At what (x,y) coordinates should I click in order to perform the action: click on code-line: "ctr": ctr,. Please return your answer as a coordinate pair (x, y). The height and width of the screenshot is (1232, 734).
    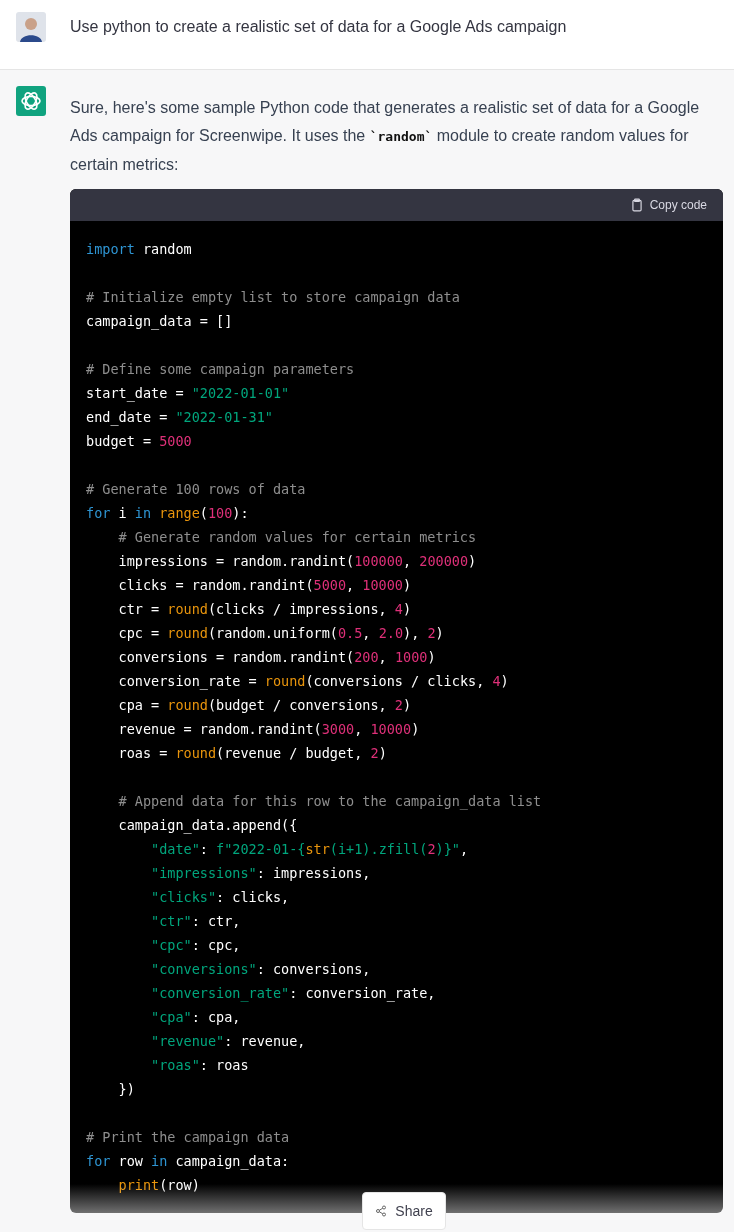
    Looking at the image, I should click on (196, 921).